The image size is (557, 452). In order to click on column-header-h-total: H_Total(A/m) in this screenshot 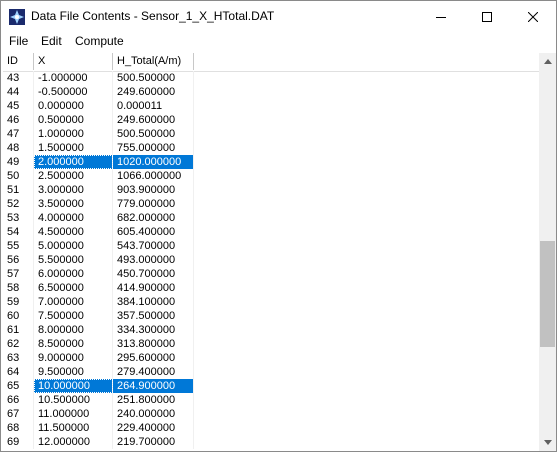, I will do `click(153, 61)`.